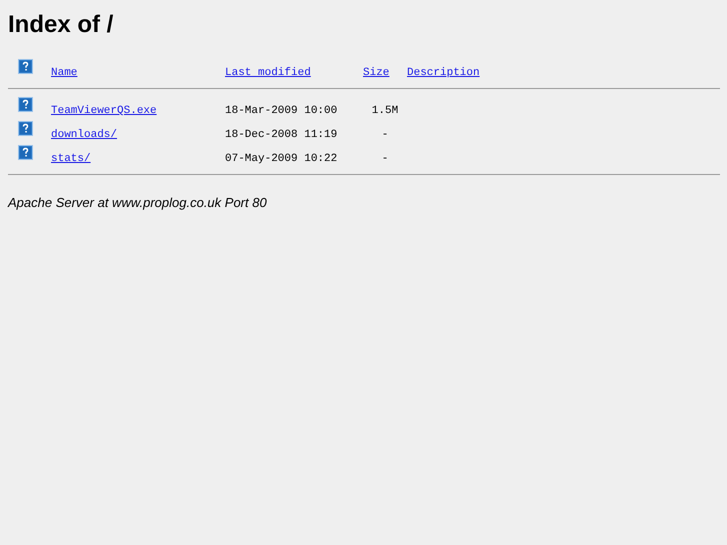 Image resolution: width=727 pixels, height=545 pixels. Describe the element at coordinates (138, 202) in the screenshot. I see `server-signature: Apache Server at www.proplog.co.uk Port 80` at that location.